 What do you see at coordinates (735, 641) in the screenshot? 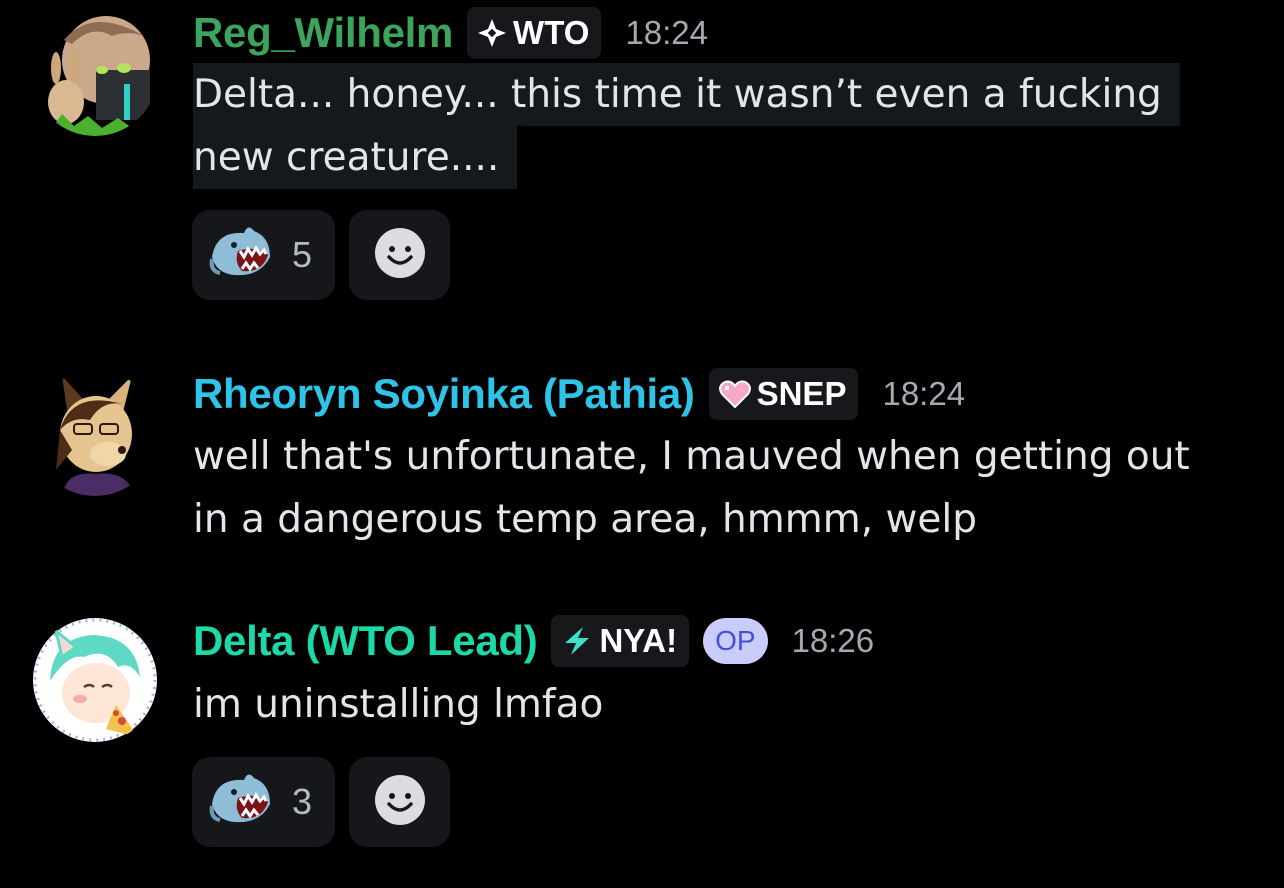
I see `op-badge: OP` at bounding box center [735, 641].